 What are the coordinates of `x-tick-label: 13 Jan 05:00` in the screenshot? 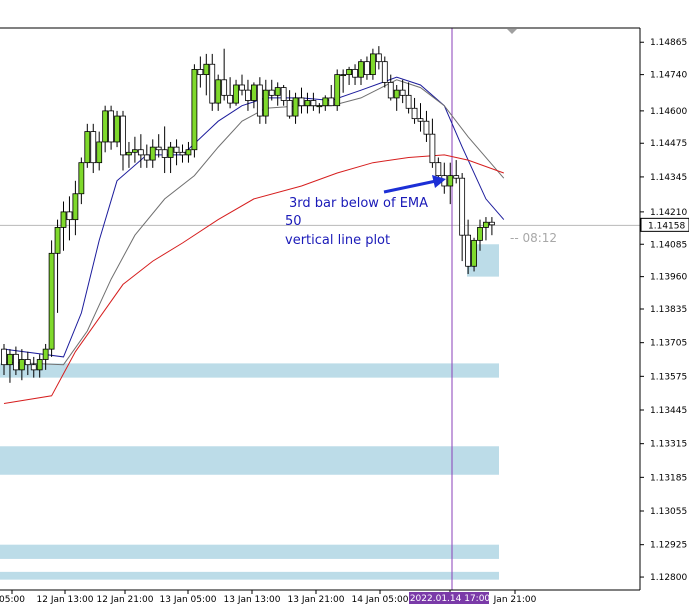 It's located at (188, 600).